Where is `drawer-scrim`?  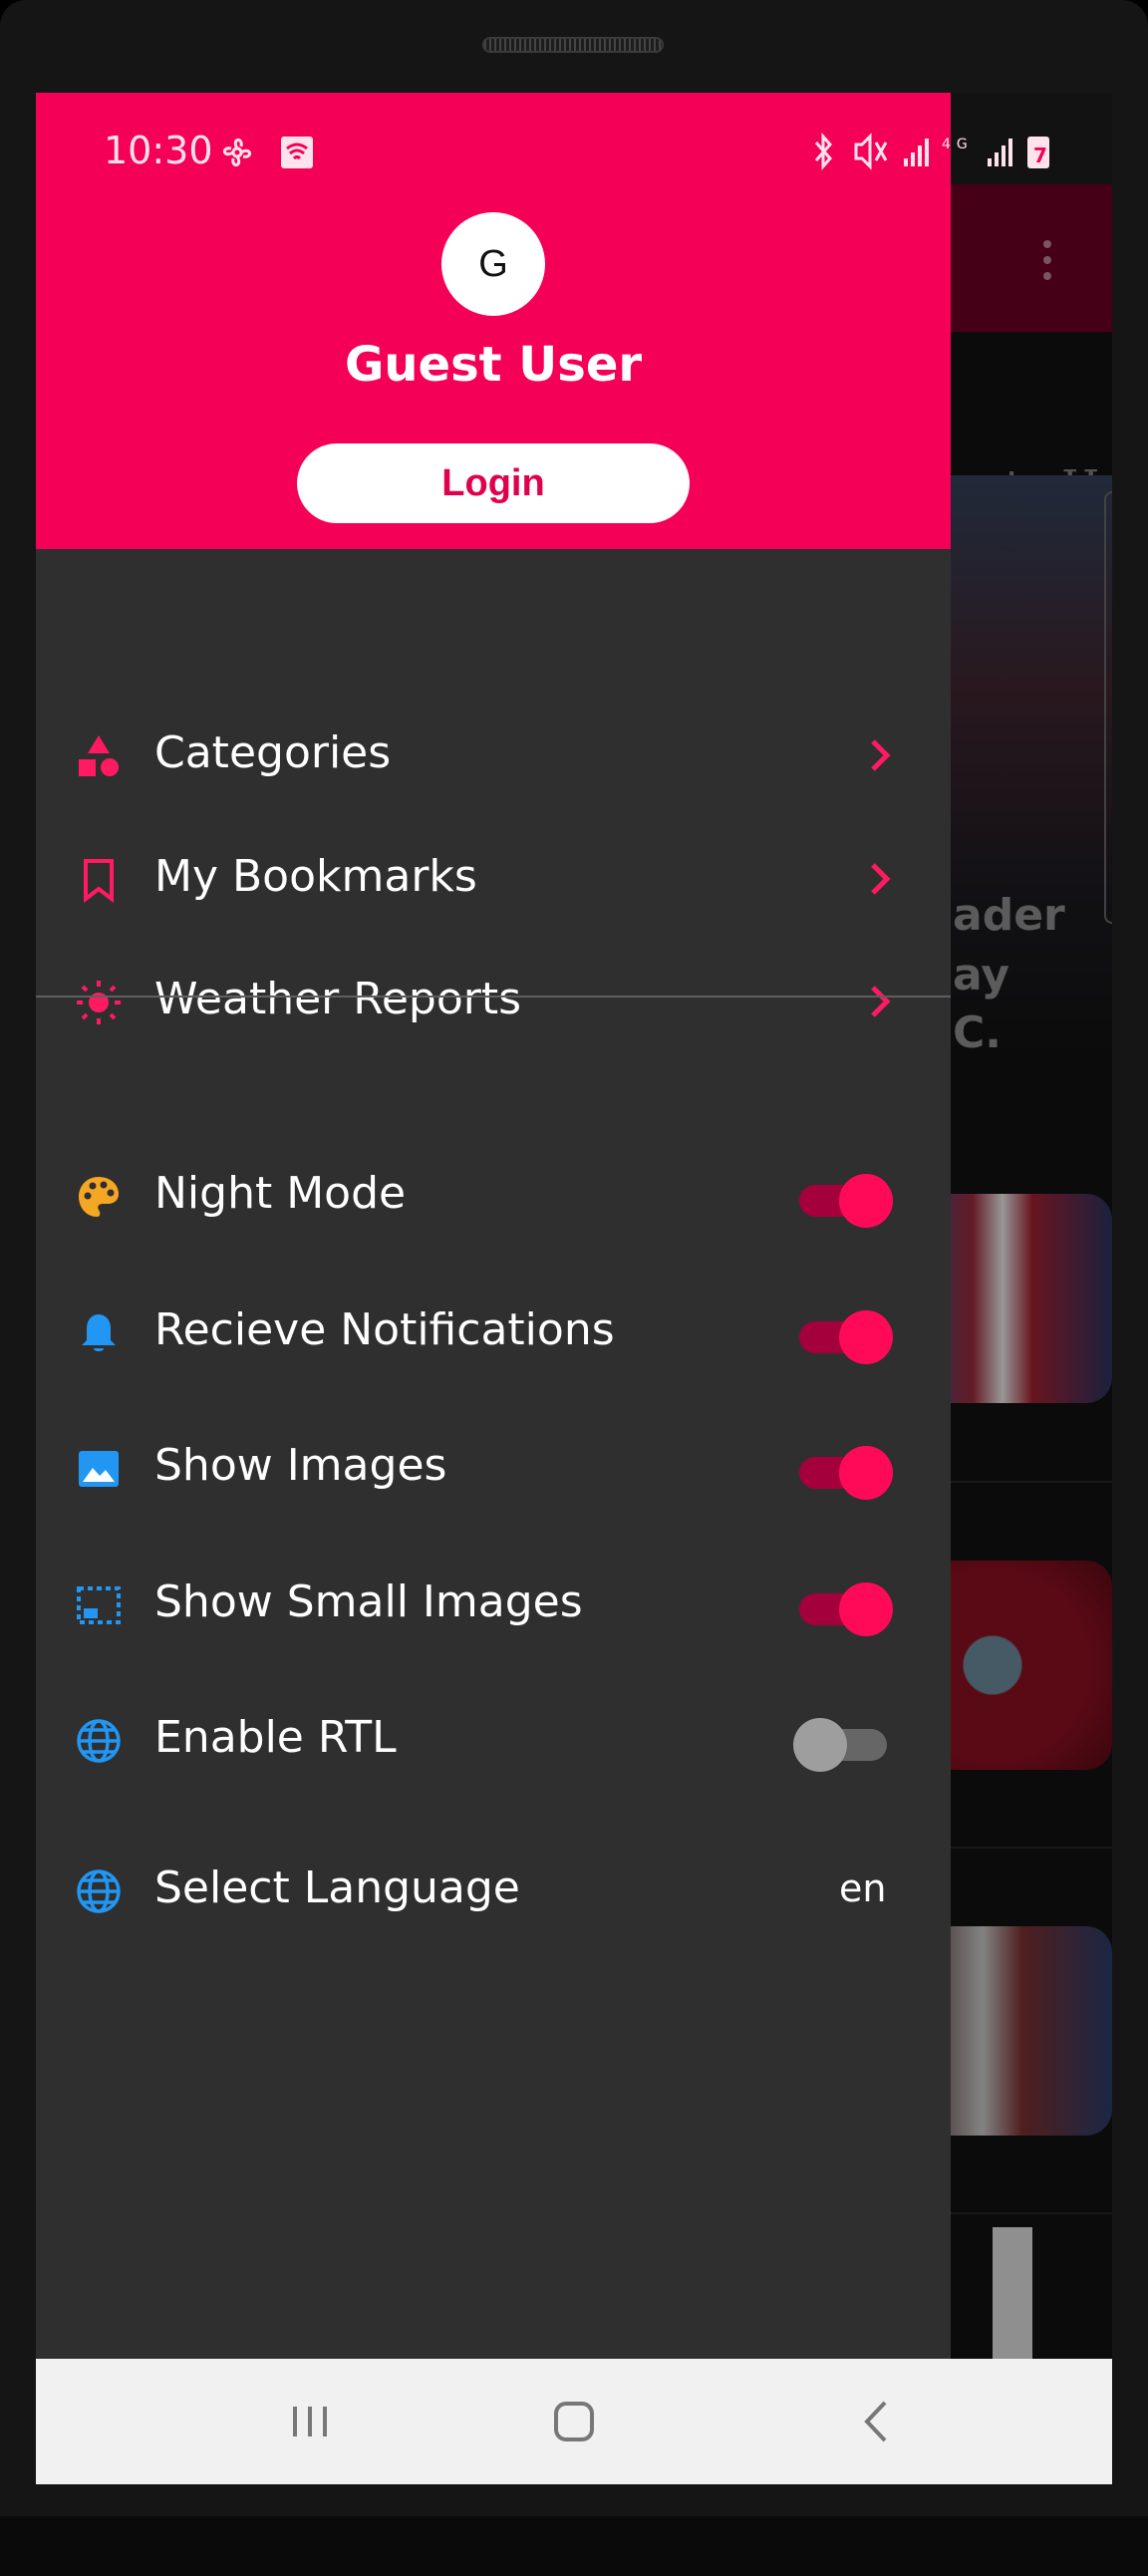
drawer-scrim is located at coordinates (1031, 1271).